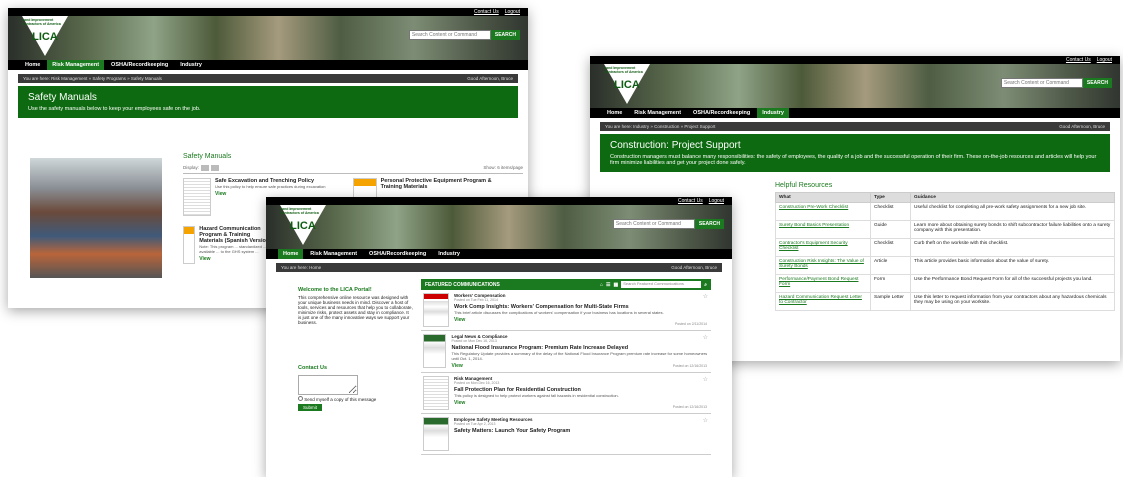 The image size is (1123, 477). I want to click on section-title: Helpful Resources, so click(804, 185).